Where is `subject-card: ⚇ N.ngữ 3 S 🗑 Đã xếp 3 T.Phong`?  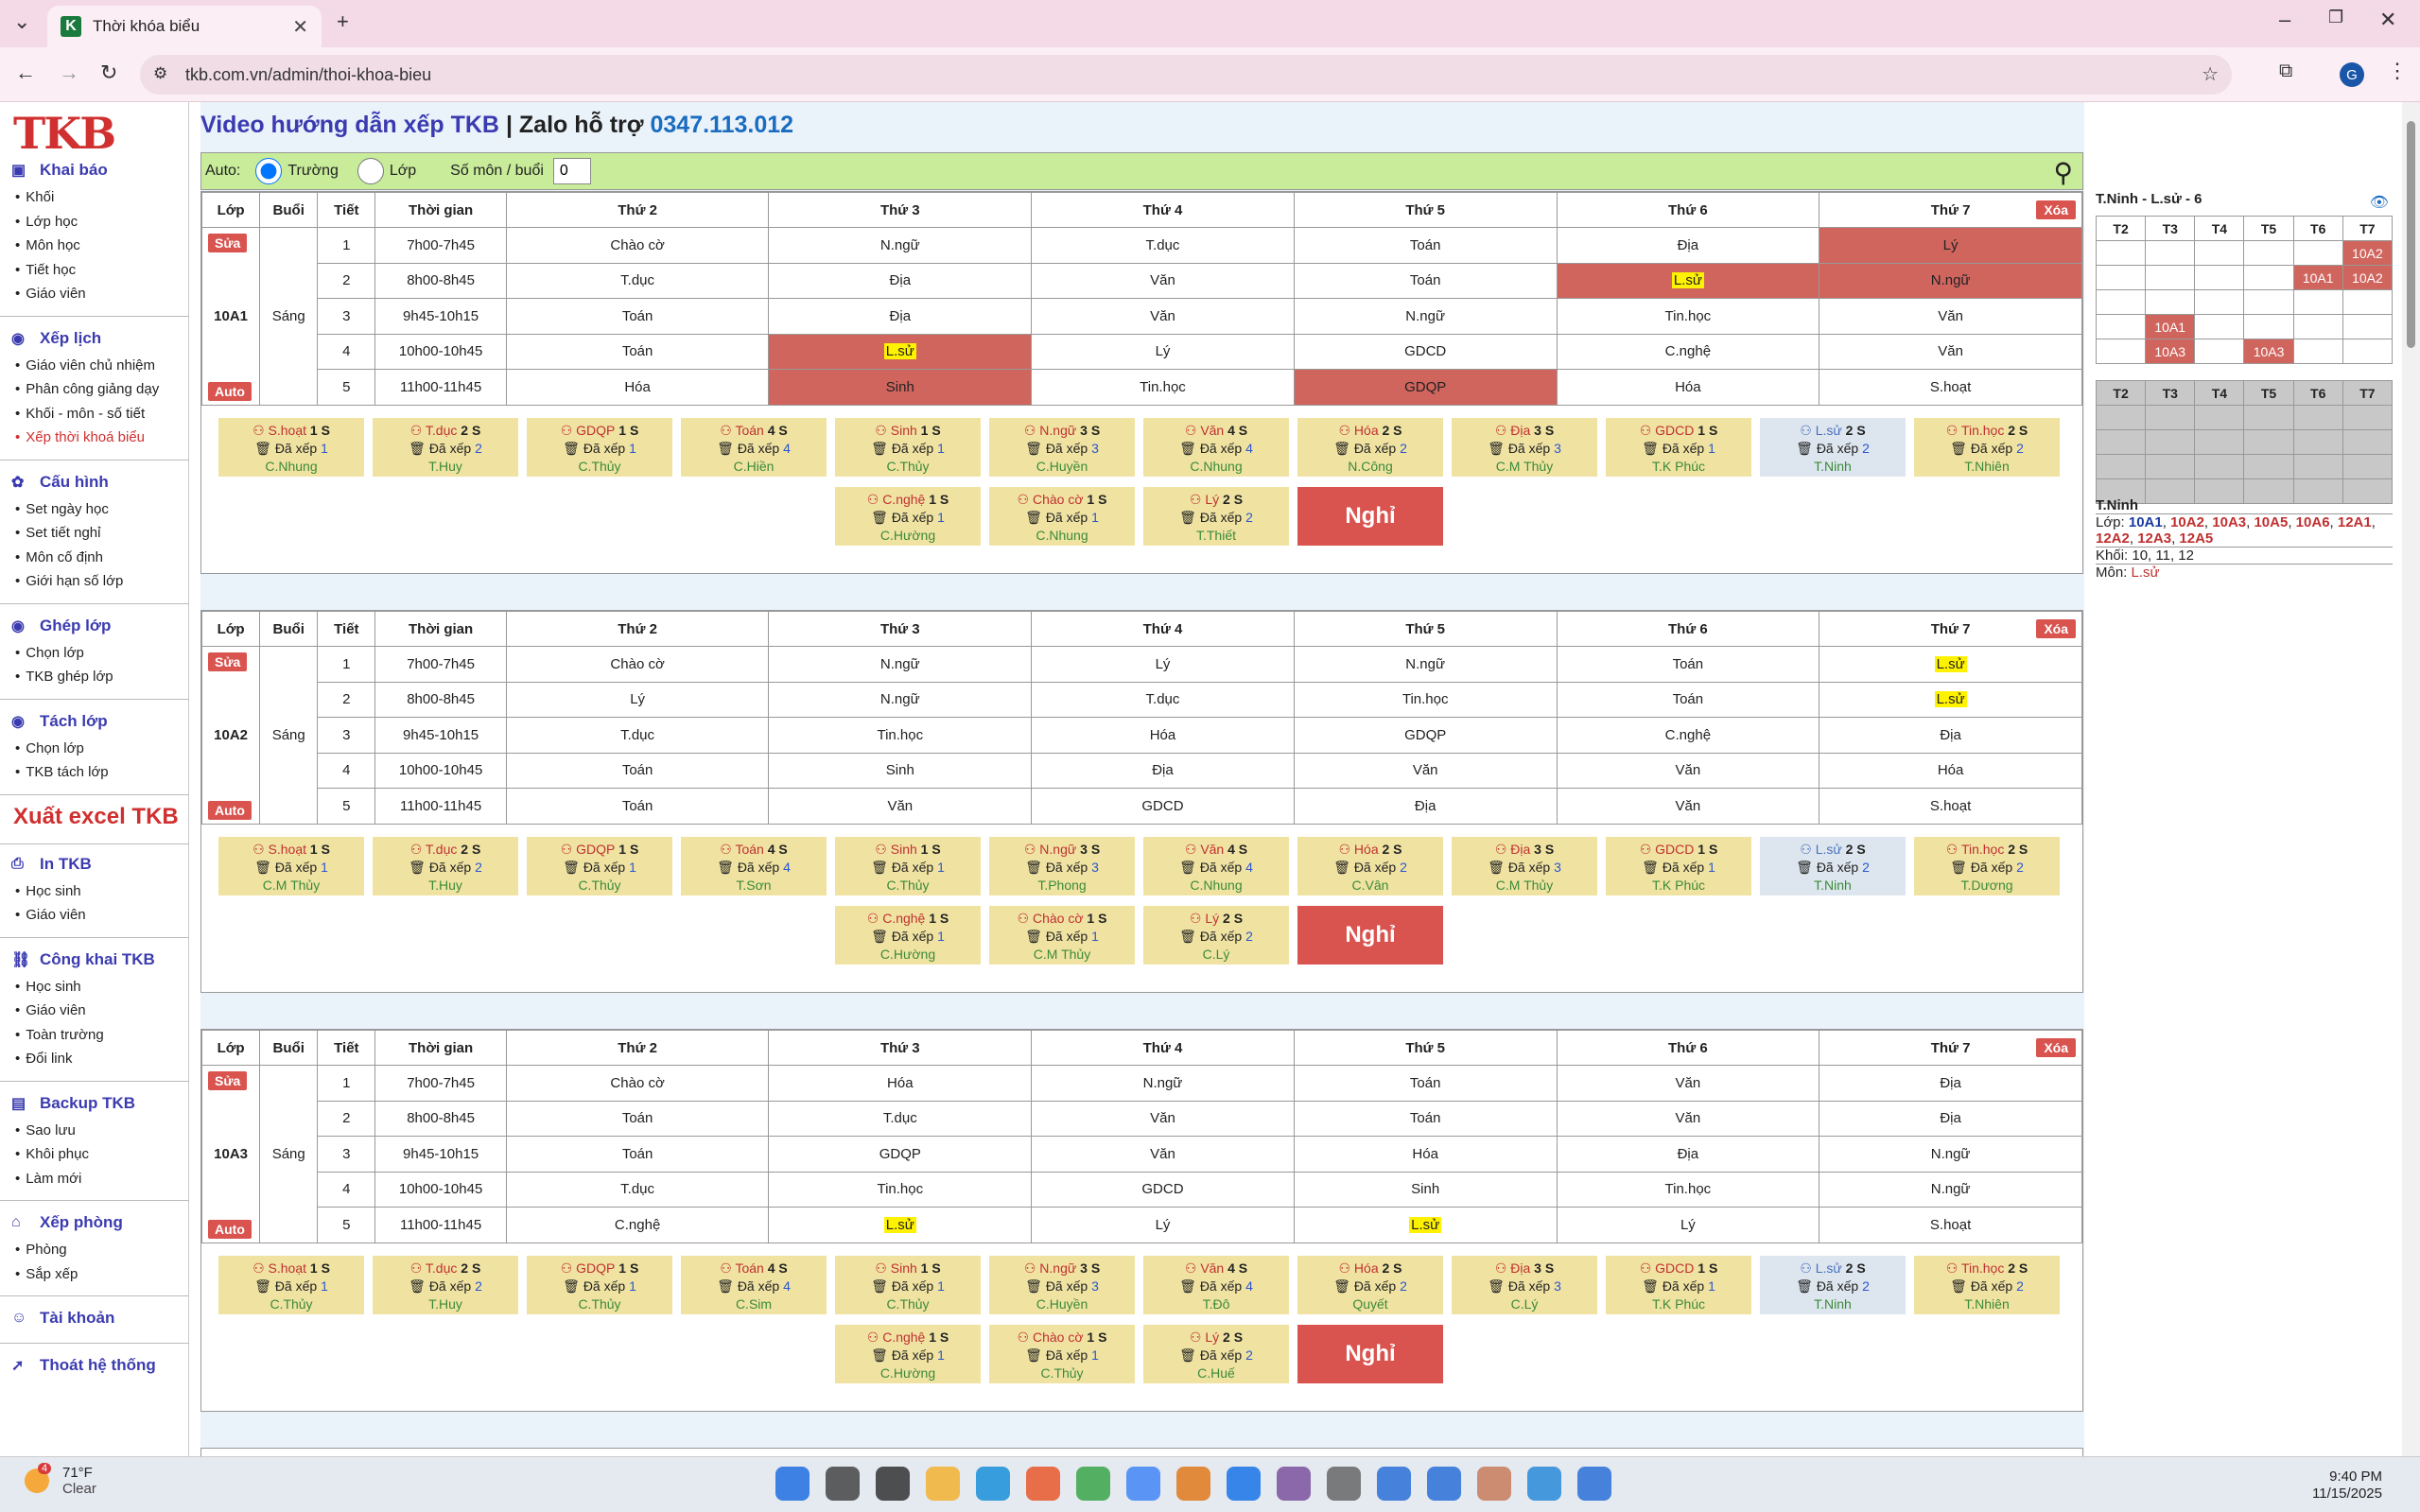 subject-card: ⚇ N.ngữ 3 S 🗑 Đã xếp 3 T.Phong is located at coordinates (1062, 866).